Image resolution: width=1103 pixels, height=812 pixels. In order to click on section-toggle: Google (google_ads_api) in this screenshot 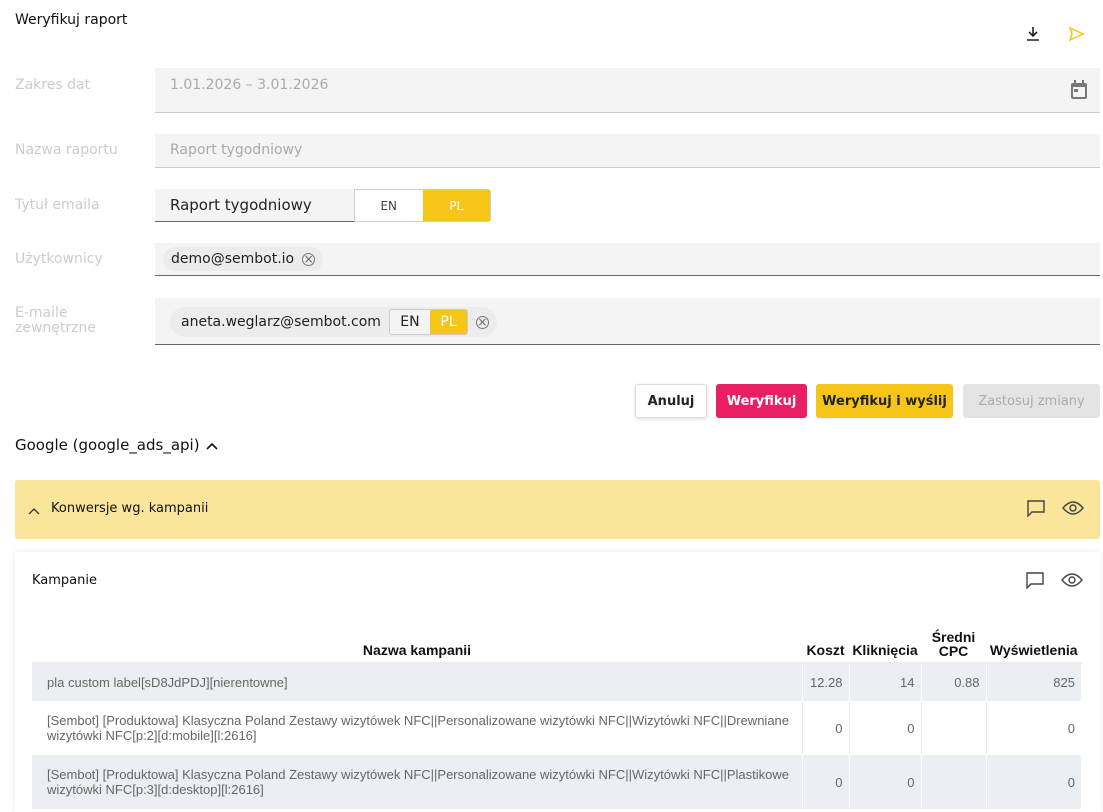, I will do `click(116, 445)`.